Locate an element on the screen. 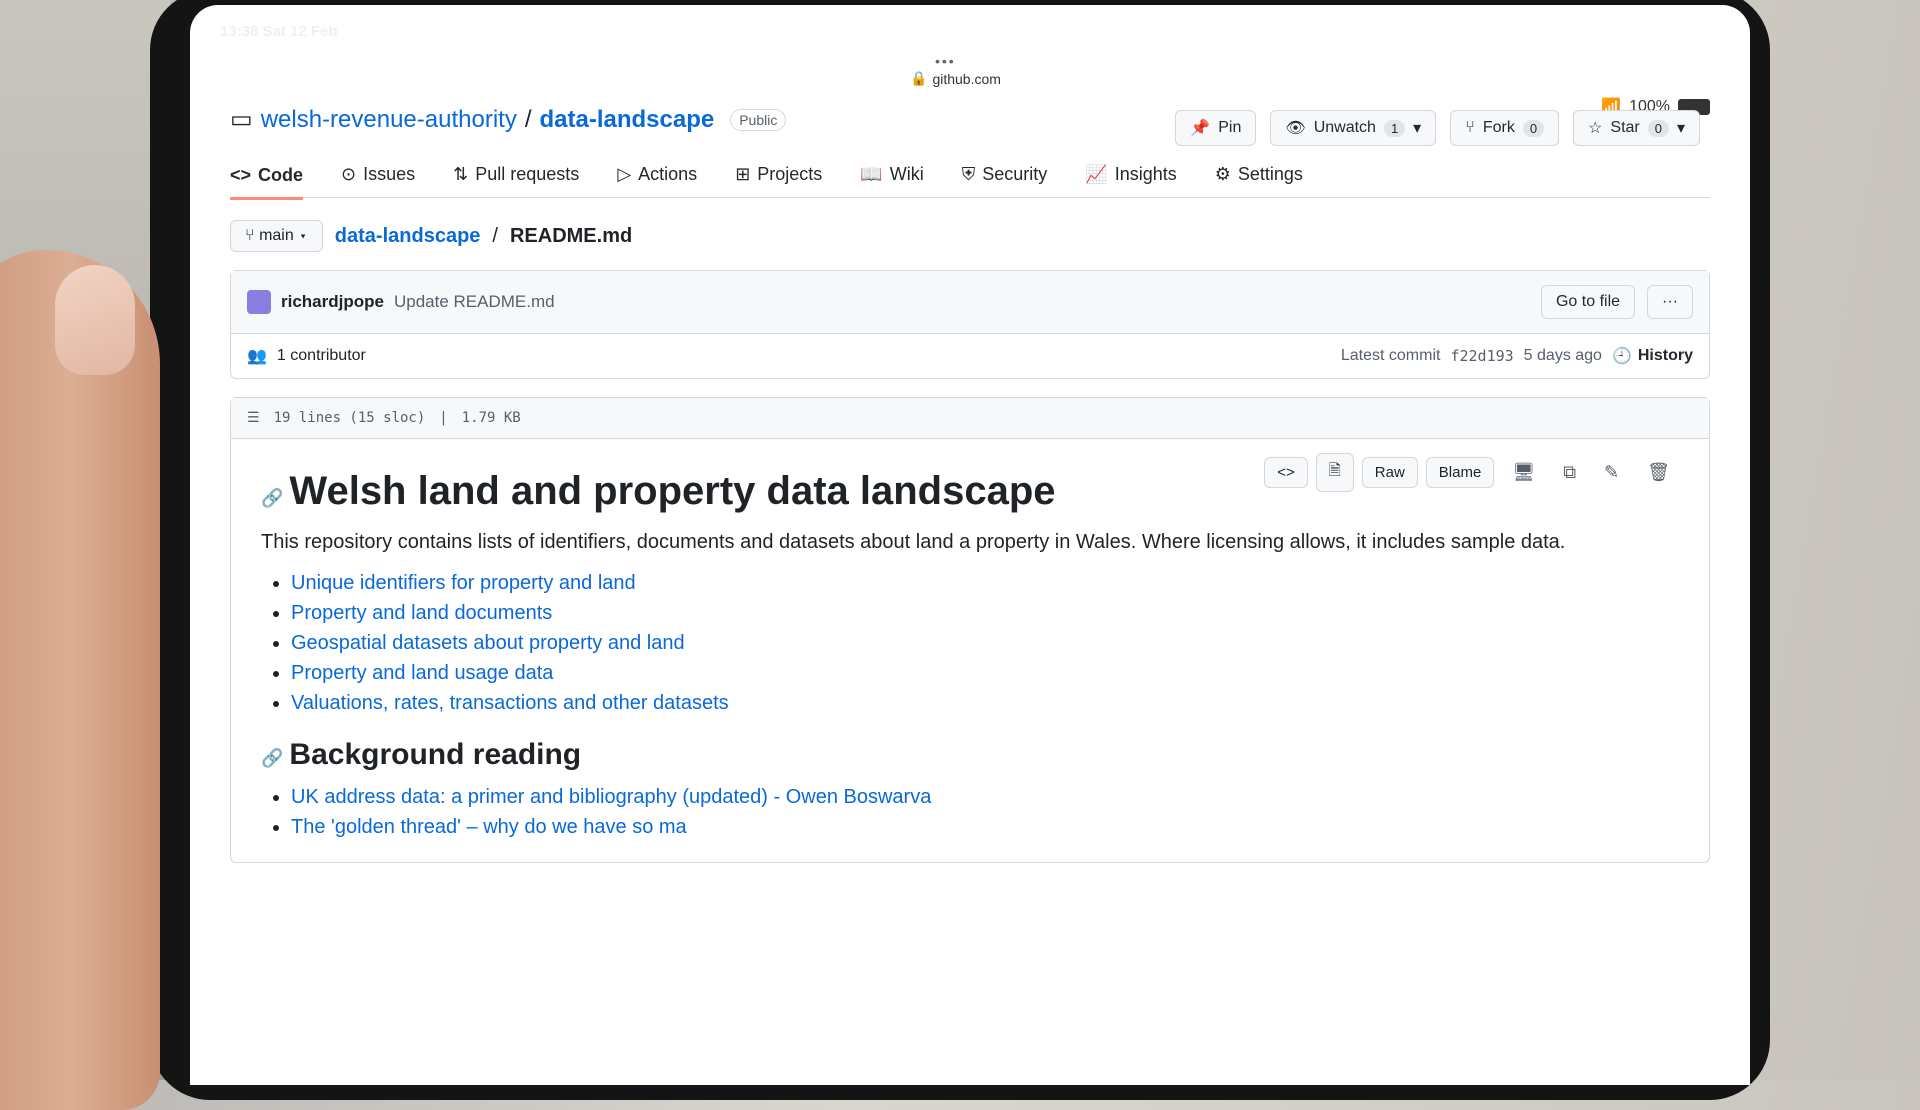  status-time-date: 13:38 Sat 12 Feb is located at coordinates (279, 31).